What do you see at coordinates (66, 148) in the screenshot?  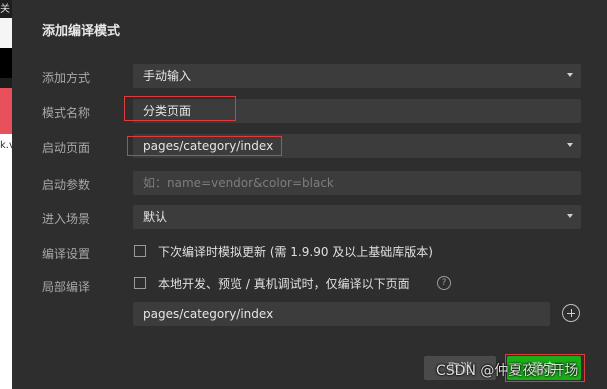 I see `start-page-label: 启动页面` at bounding box center [66, 148].